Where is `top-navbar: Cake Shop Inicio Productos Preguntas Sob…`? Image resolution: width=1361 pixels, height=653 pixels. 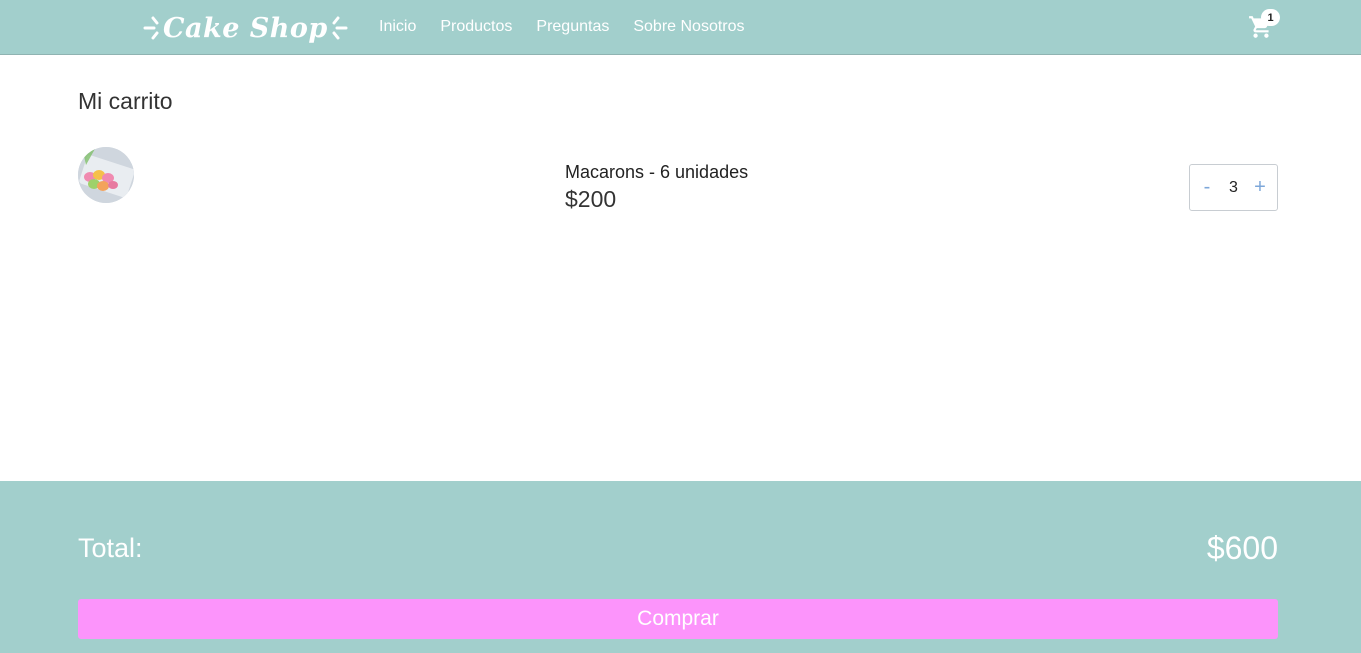
top-navbar: Cake Shop Inicio Productos Preguntas Sob… is located at coordinates (680, 27).